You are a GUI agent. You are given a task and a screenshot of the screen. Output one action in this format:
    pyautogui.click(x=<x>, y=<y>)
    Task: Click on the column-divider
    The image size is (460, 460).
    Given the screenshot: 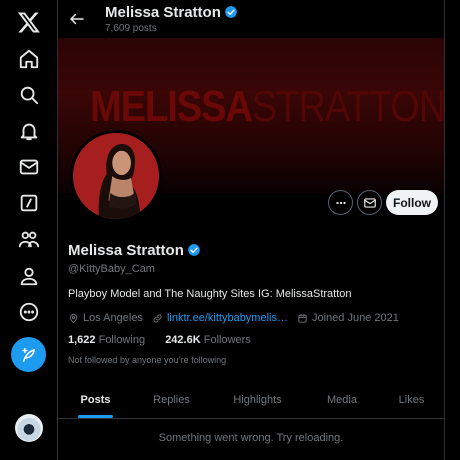 What is the action you would take?
    pyautogui.click(x=444, y=230)
    